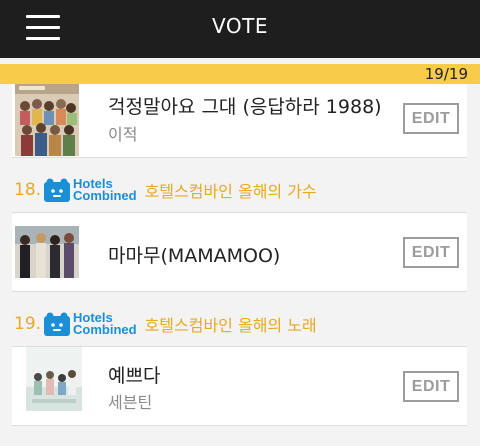 The image size is (480, 446). What do you see at coordinates (123, 134) in the screenshot?
I see `artist-name: 이적` at bounding box center [123, 134].